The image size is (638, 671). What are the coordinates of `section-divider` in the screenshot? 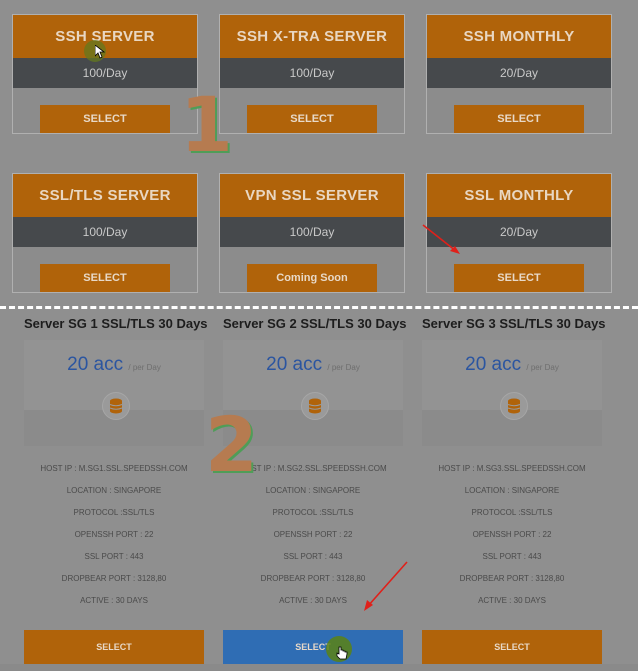 It's located at (319, 307).